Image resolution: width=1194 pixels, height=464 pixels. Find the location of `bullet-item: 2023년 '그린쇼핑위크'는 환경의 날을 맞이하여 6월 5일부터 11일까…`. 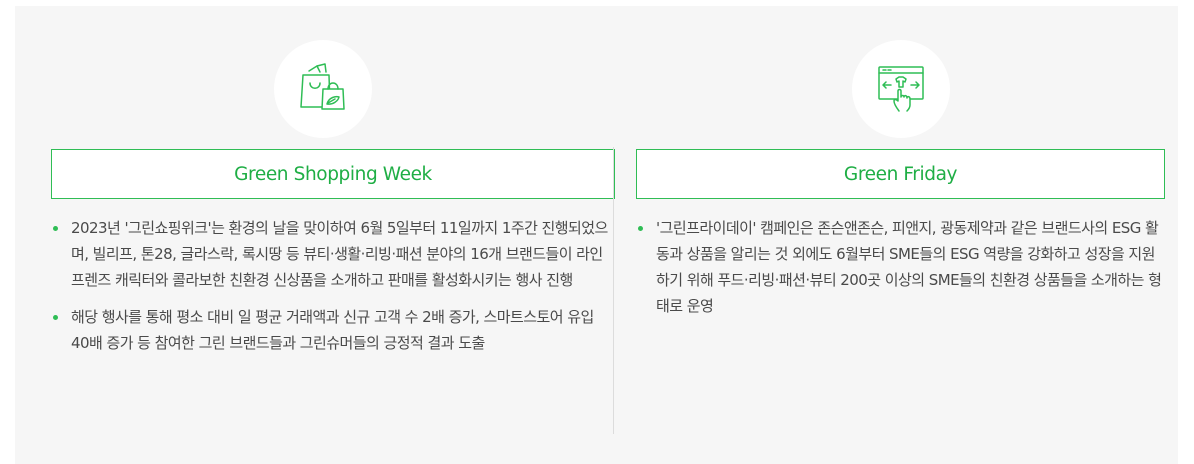

bullet-item: 2023년 '그린쇼핑위크'는 환경의 날을 맞이하여 6월 5일부터 11일까… is located at coordinates (333, 254).